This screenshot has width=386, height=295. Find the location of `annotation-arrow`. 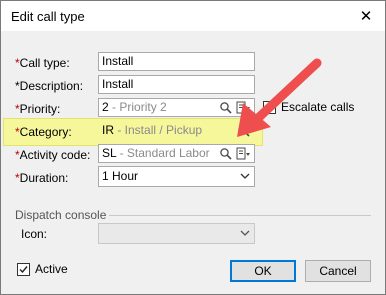

annotation-arrow is located at coordinates (279, 97).